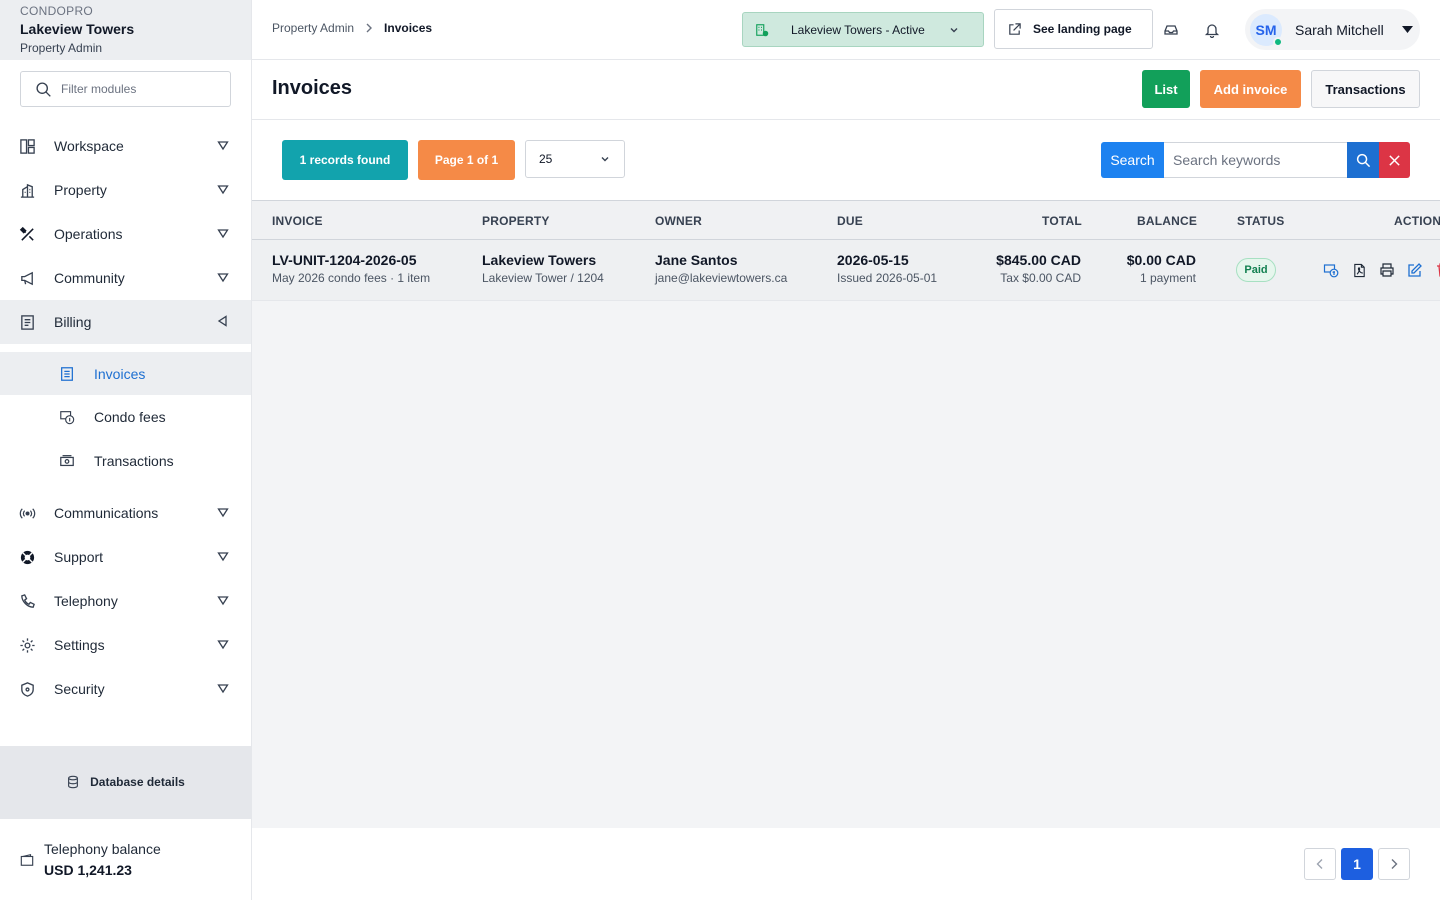 The width and height of the screenshot is (1440, 900). What do you see at coordinates (369, 28) in the screenshot?
I see `chevron-right-icon` at bounding box center [369, 28].